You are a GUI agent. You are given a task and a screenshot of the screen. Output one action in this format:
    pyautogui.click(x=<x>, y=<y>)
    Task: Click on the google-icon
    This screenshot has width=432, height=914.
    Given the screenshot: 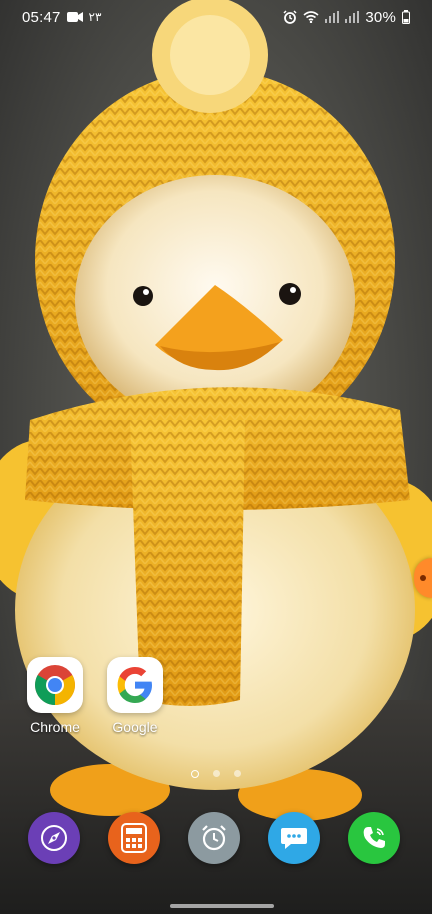 What is the action you would take?
    pyautogui.click(x=135, y=685)
    